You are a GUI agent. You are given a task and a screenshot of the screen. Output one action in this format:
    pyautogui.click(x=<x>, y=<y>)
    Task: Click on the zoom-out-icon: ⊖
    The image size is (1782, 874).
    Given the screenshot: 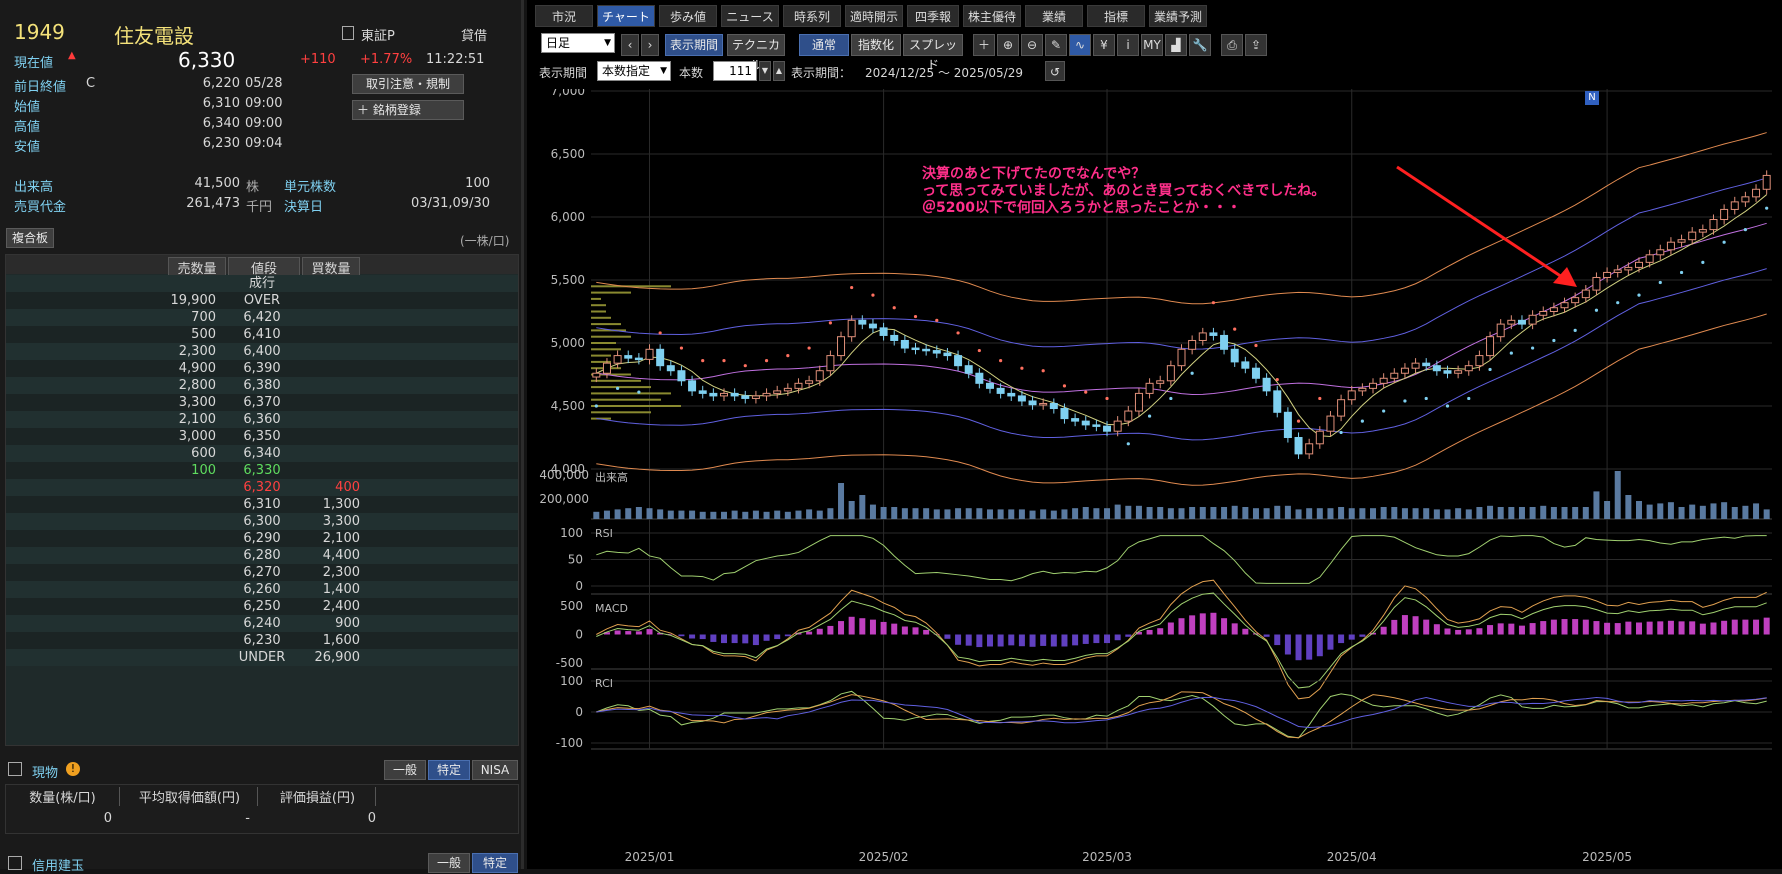 What is the action you would take?
    pyautogui.click(x=1032, y=45)
    